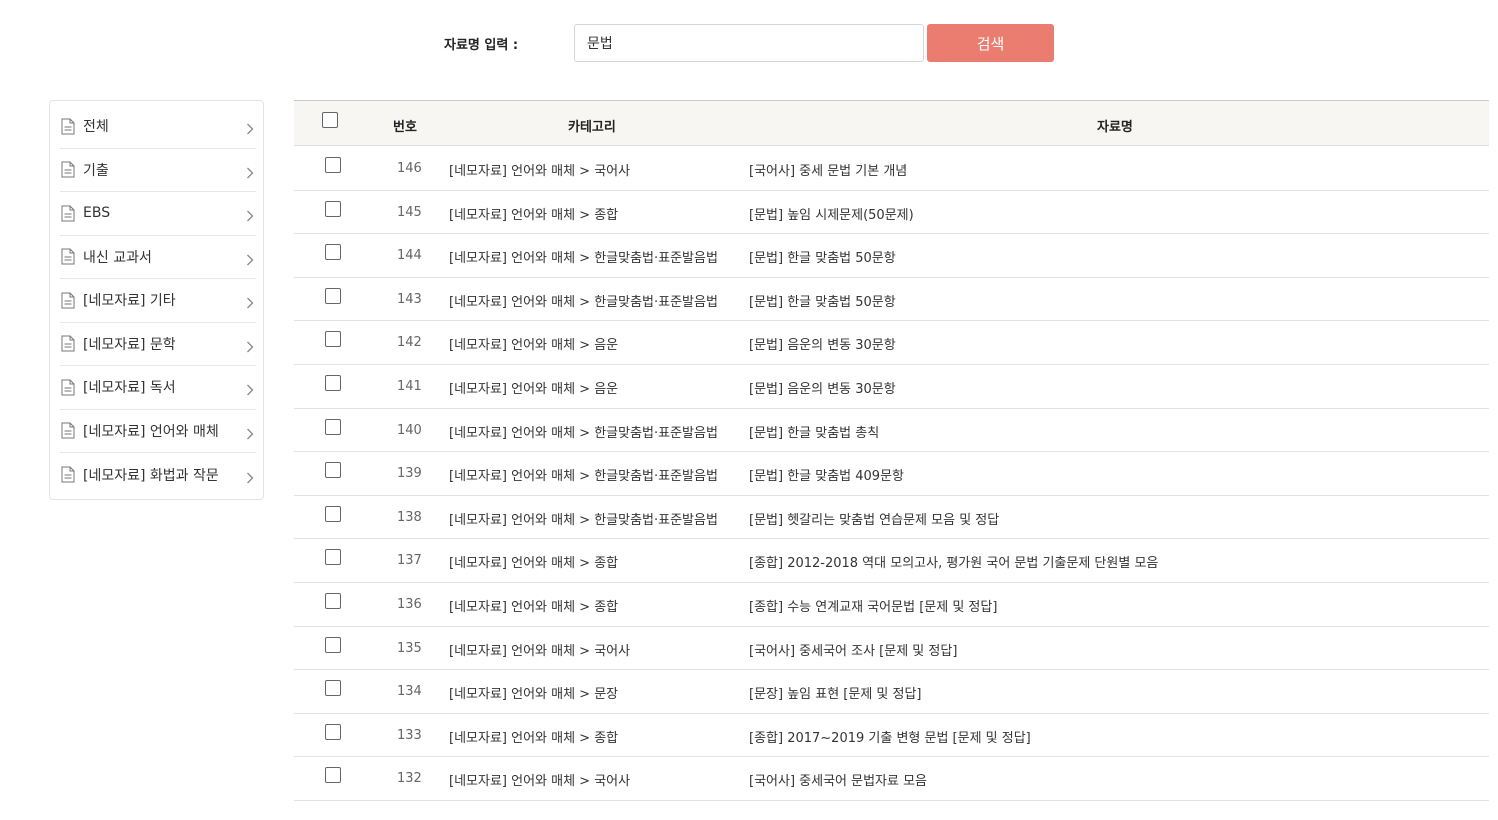  I want to click on table-row: 146 [네모자료] 언어와 매체 > 국어사 [국어사] 중세 문법 기본 개념, so click(891, 169).